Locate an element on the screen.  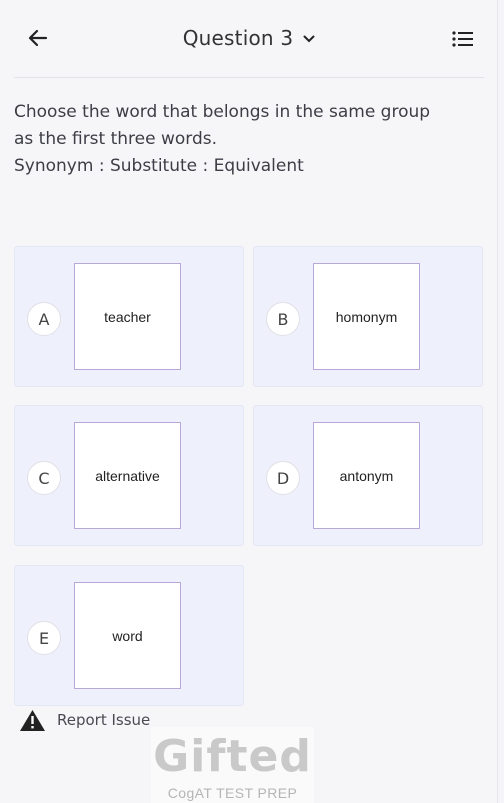
question-list-button is located at coordinates (463, 39).